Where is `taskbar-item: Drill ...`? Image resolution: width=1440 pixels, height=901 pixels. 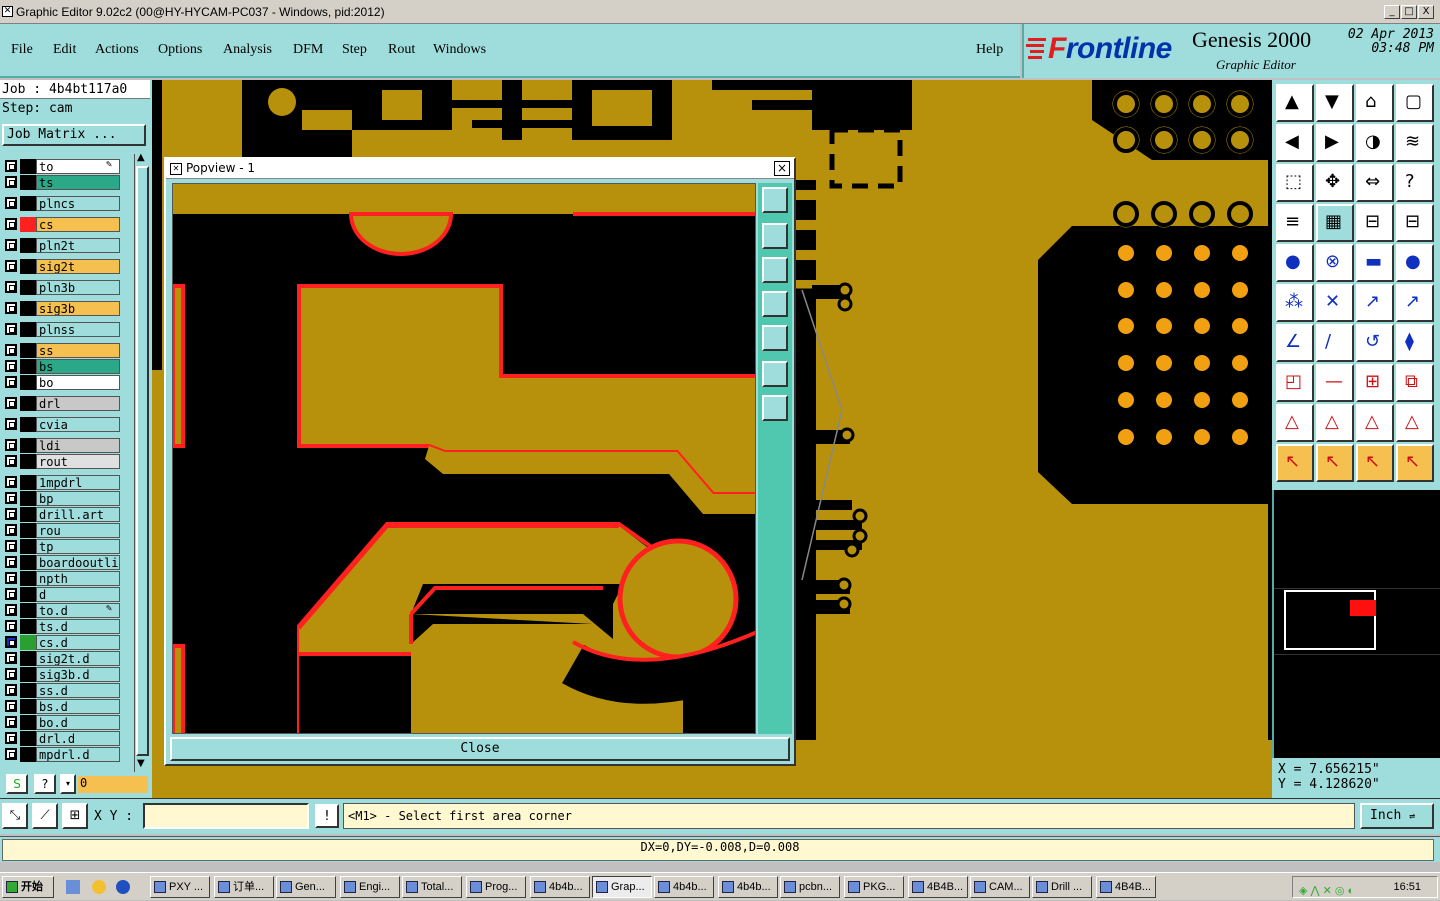 taskbar-item: Drill ... is located at coordinates (1062, 887).